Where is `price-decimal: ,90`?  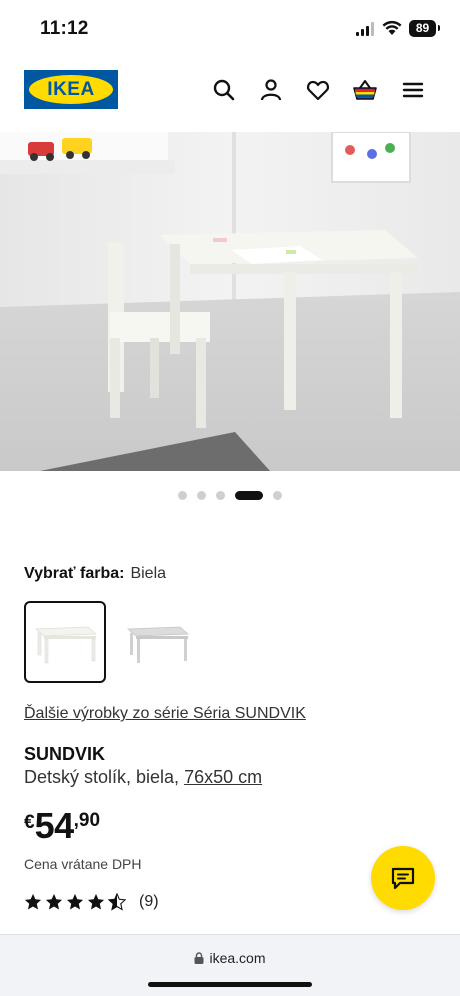 price-decimal: ,90 is located at coordinates (87, 820).